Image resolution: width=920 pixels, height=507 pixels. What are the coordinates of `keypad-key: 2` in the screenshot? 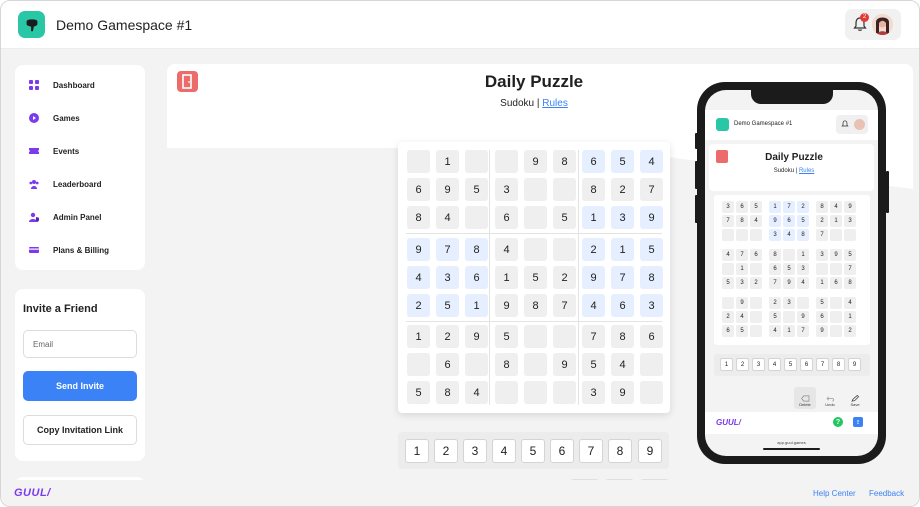 It's located at (446, 451).